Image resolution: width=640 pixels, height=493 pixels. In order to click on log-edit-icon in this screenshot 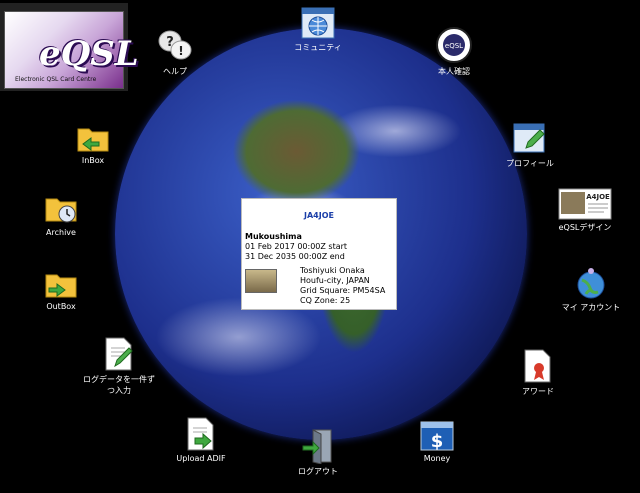, I will do `click(119, 354)`.